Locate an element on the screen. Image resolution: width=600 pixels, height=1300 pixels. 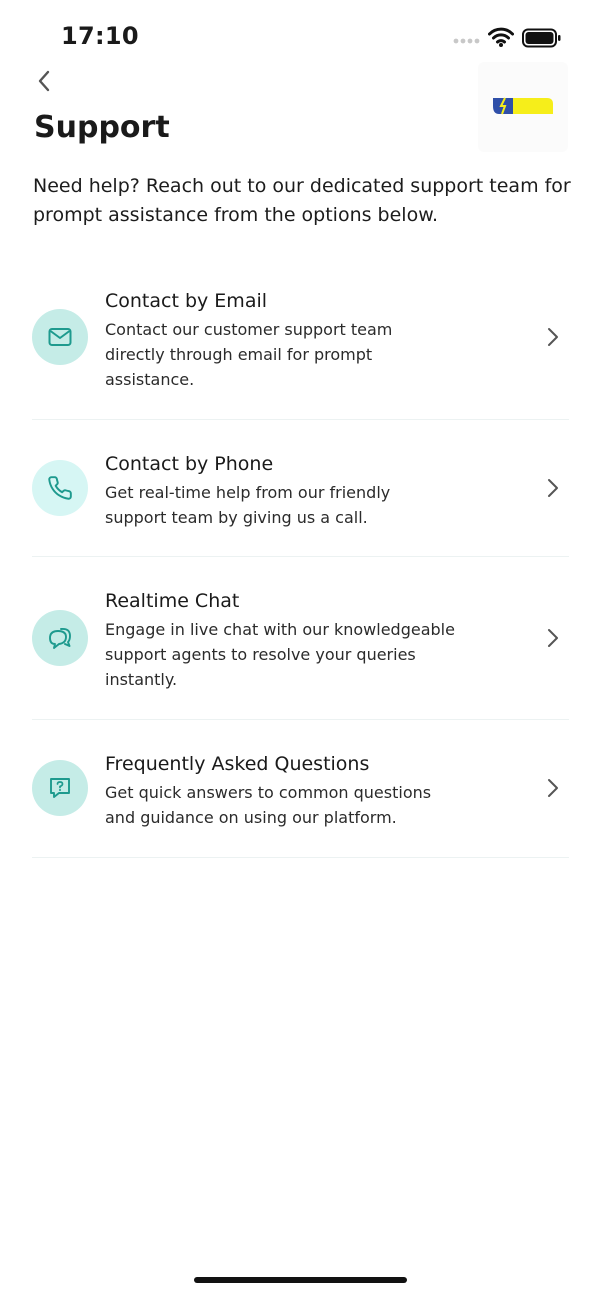
page-title: Support is located at coordinates (102, 127).